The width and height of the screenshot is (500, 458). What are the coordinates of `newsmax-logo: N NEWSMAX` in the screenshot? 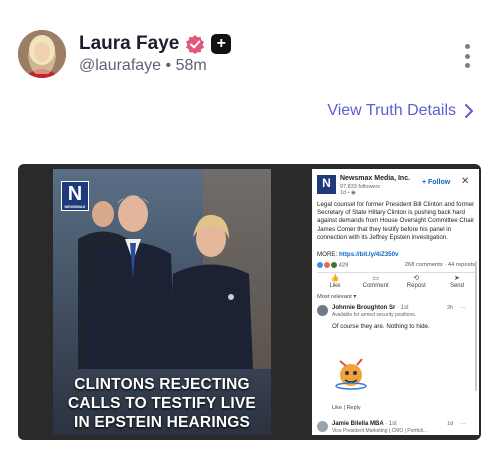 It's located at (75, 196).